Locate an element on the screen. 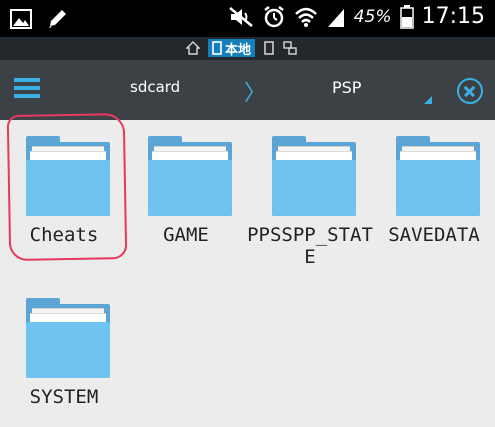 The width and height of the screenshot is (495, 427). signal-icon is located at coordinates (335, 17).